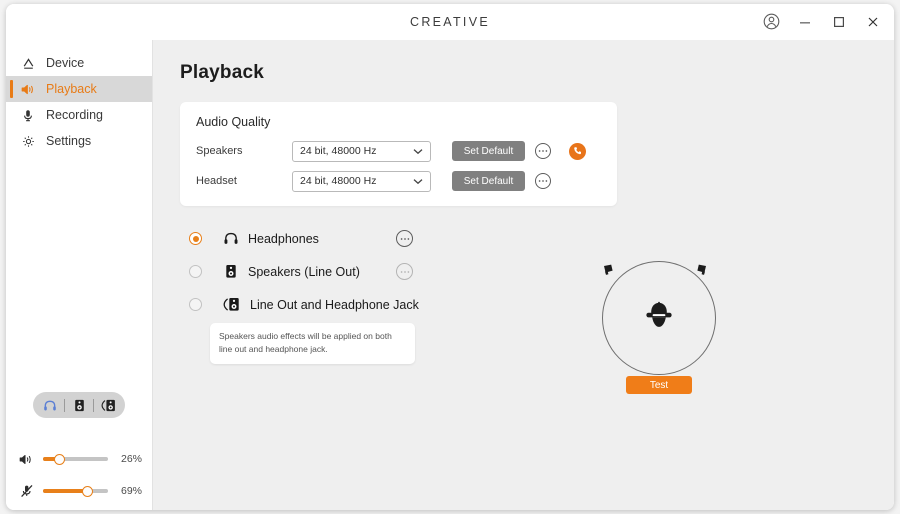 This screenshot has width=900, height=514. I want to click on headset-format-select: 24 bit, 48000 Hz, so click(361, 181).